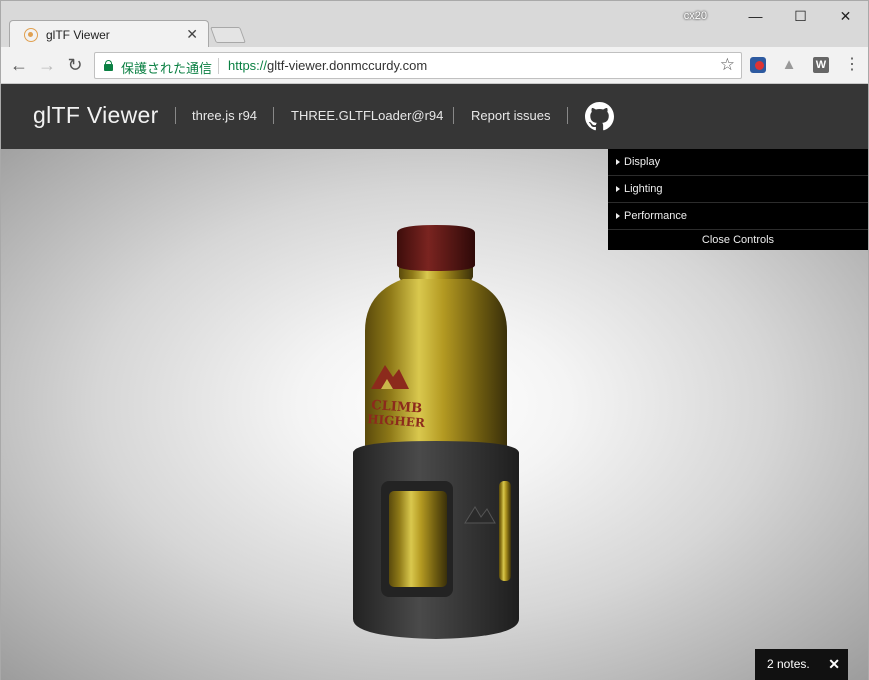  What do you see at coordinates (510, 115) in the screenshot?
I see `report-issues-link: Report issues` at bounding box center [510, 115].